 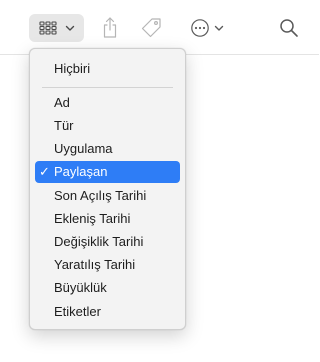 I want to click on menu-item-shared-by: ✓ Paylaşan, so click(x=107, y=172).